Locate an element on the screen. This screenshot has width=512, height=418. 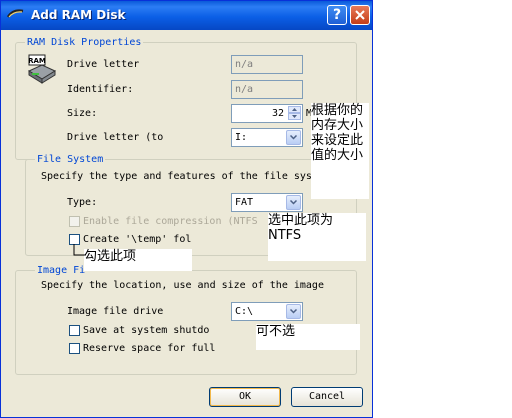
save-at-shutdown-checkbox is located at coordinates (74, 330).